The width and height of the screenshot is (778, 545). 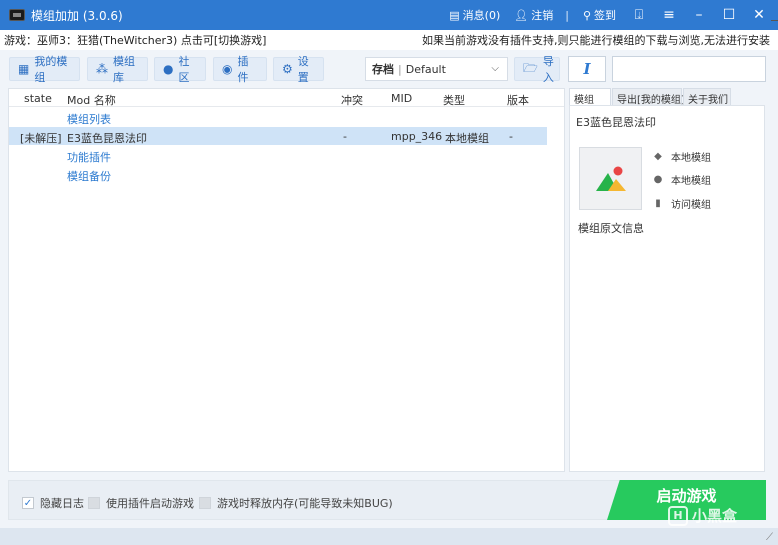 What do you see at coordinates (511, 136) in the screenshot?
I see `cell-version: -` at bounding box center [511, 136].